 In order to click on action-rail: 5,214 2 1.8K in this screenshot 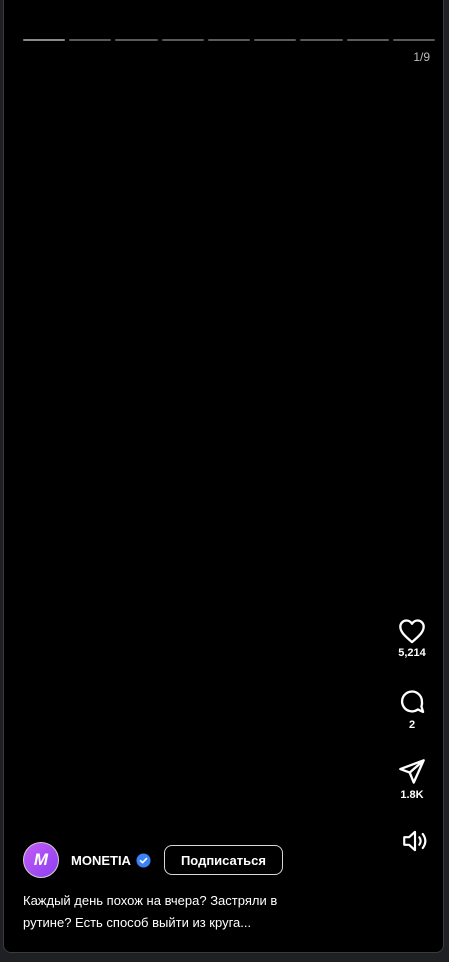, I will do `click(412, 723)`.